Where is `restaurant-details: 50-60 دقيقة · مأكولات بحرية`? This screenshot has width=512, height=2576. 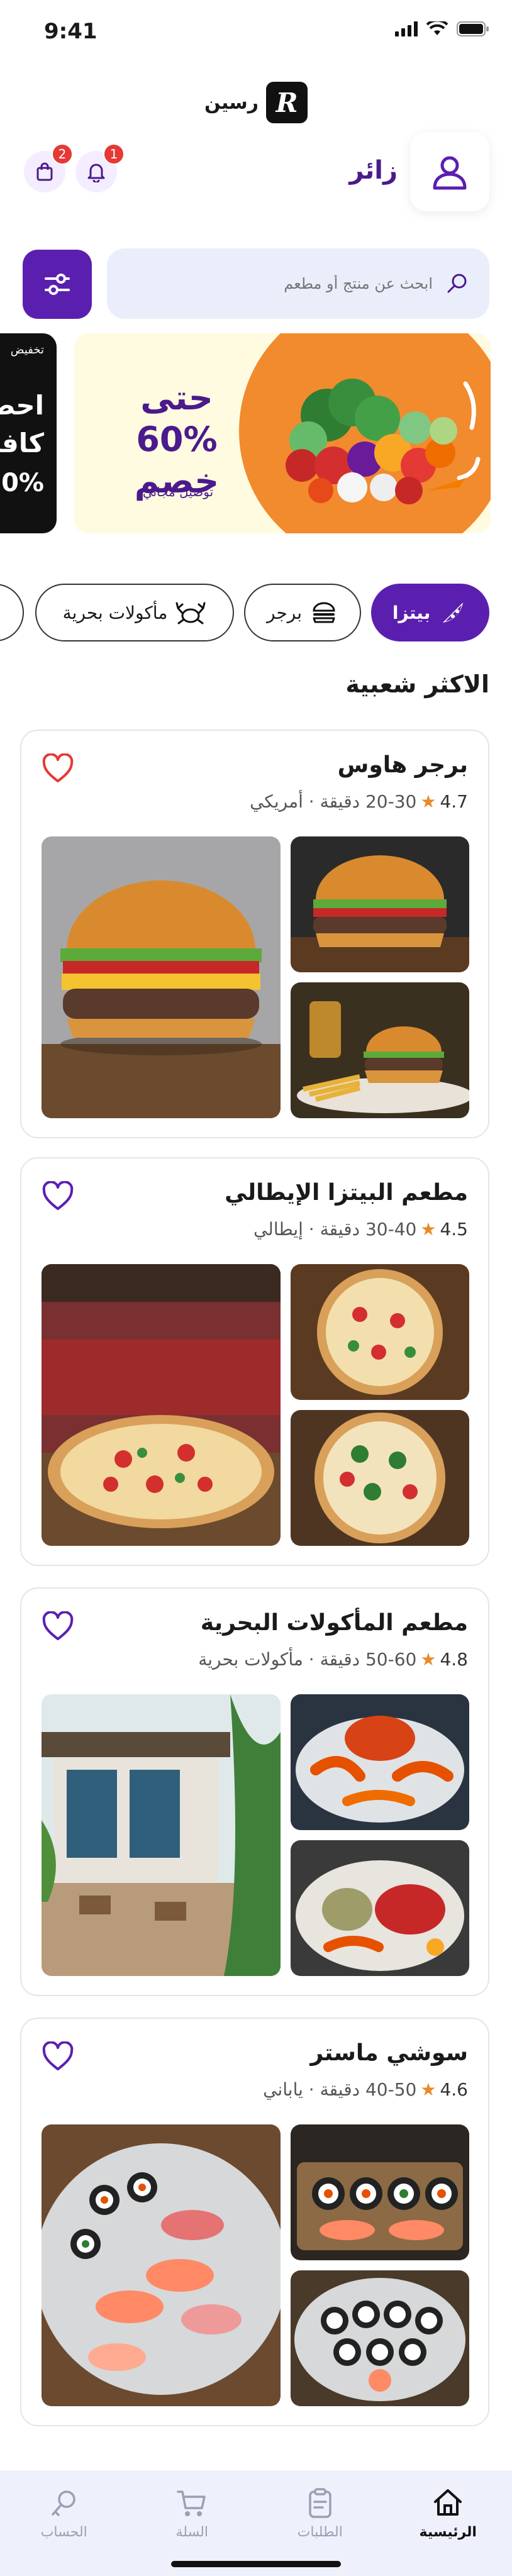 restaurant-details: 50-60 دقيقة · مأكولات بحرية is located at coordinates (307, 1659).